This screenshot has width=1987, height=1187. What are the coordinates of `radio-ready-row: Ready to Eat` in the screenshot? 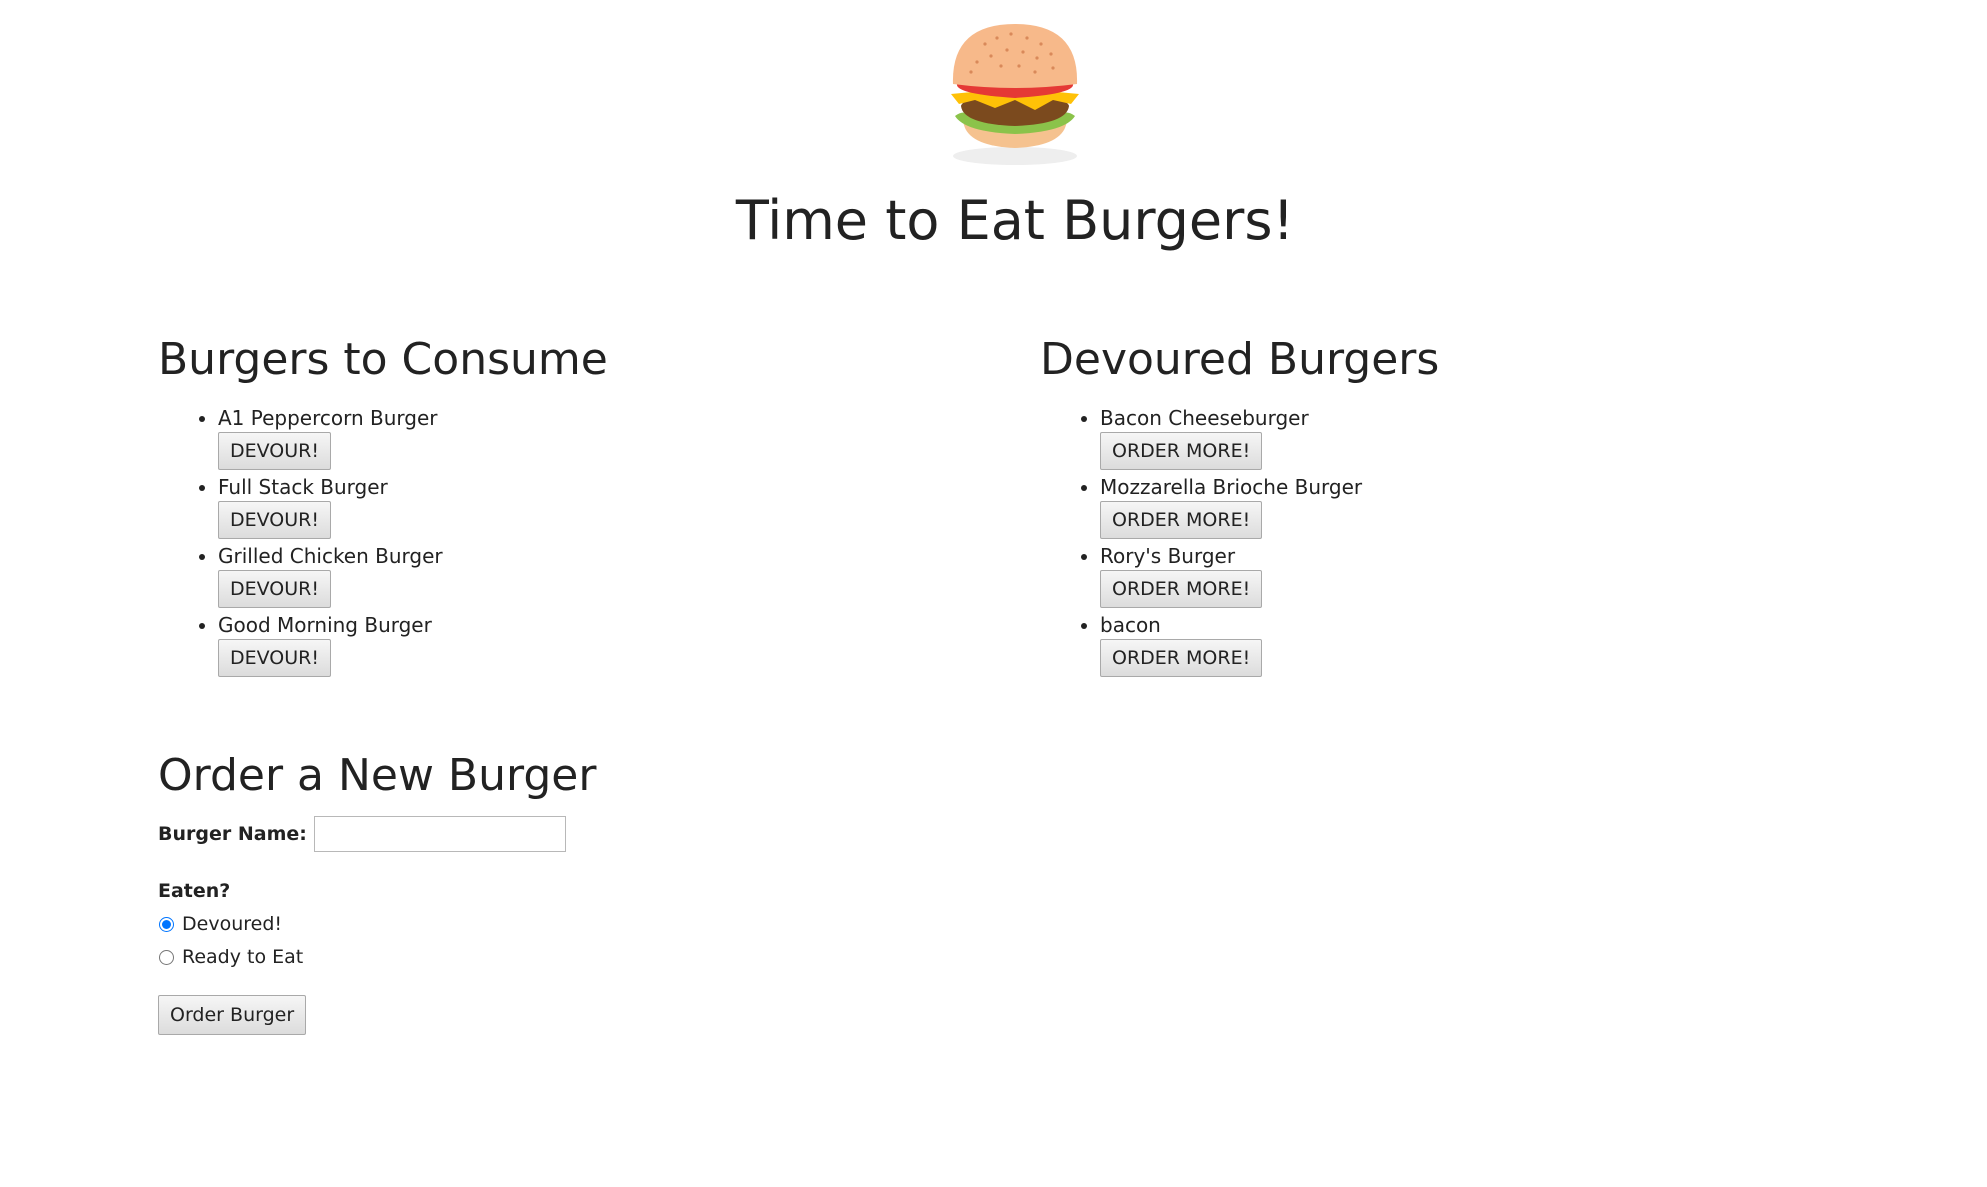 It's located at (377, 957).